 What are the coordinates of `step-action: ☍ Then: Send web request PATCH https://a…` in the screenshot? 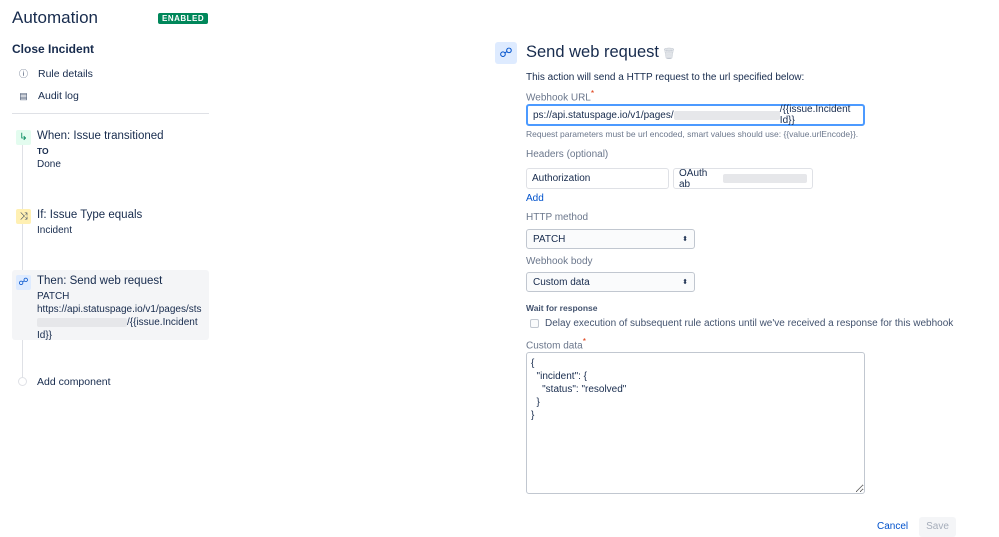 It's located at (110, 305).